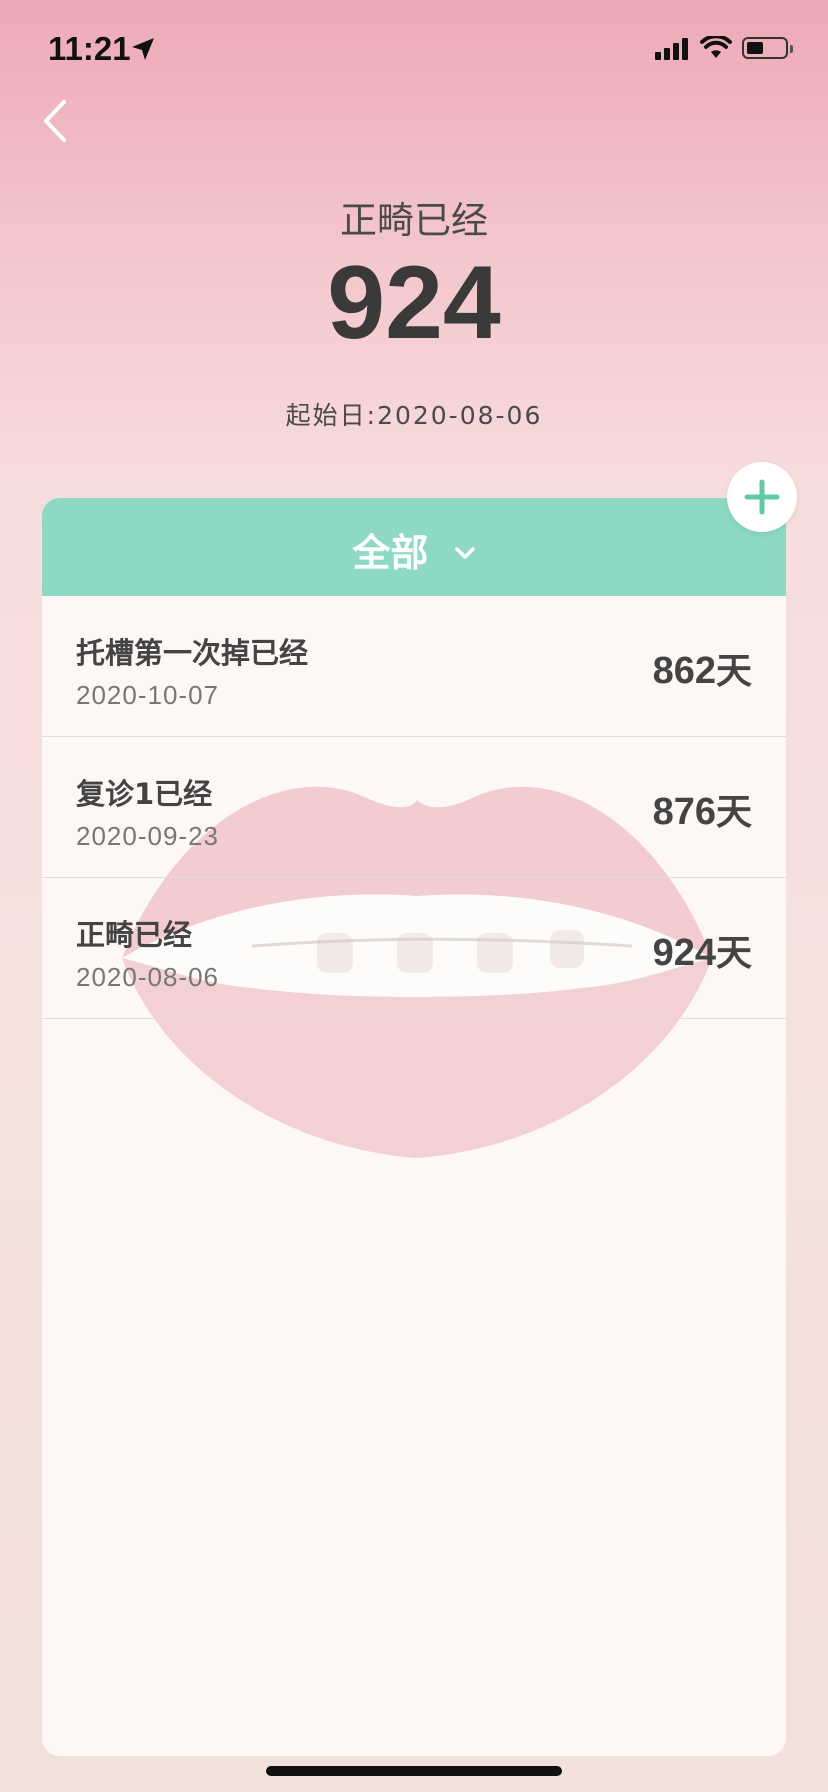  What do you see at coordinates (684, 671) in the screenshot?
I see `item-days-value: 862` at bounding box center [684, 671].